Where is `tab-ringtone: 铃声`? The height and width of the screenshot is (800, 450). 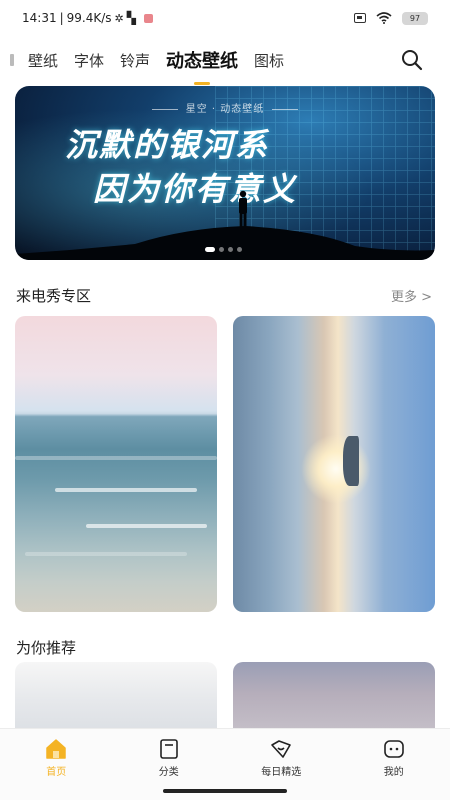 tab-ringtone: 铃声 is located at coordinates (135, 60).